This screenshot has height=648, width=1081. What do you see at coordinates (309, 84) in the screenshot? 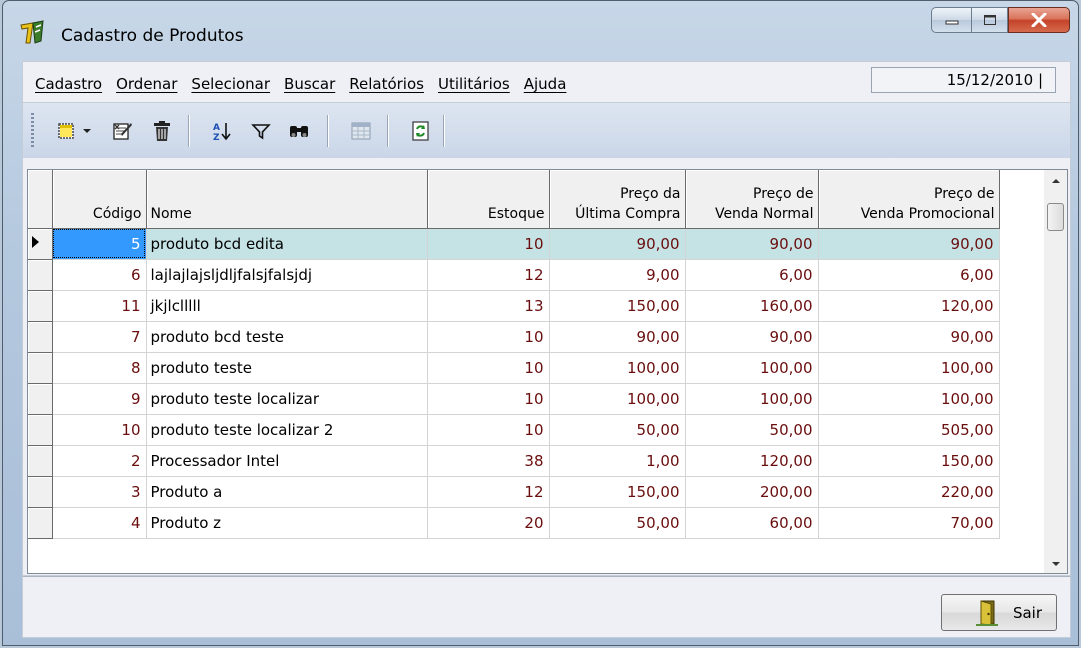
I see `menu-item-buscar: Buscar` at bounding box center [309, 84].